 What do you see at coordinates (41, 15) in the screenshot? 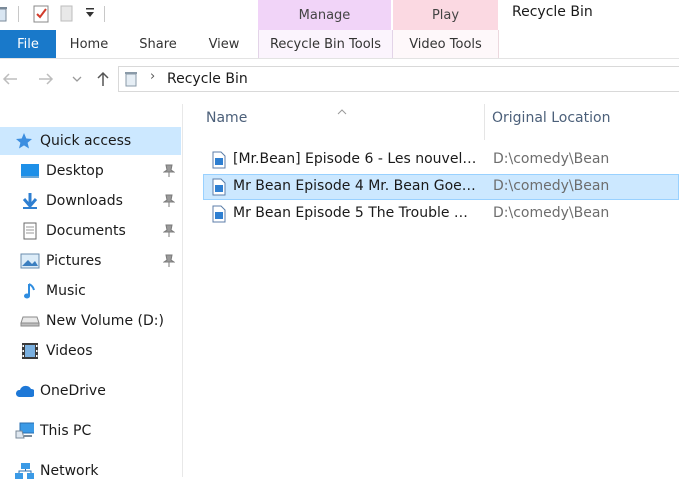
I see `properties-checkmark-icon` at bounding box center [41, 15].